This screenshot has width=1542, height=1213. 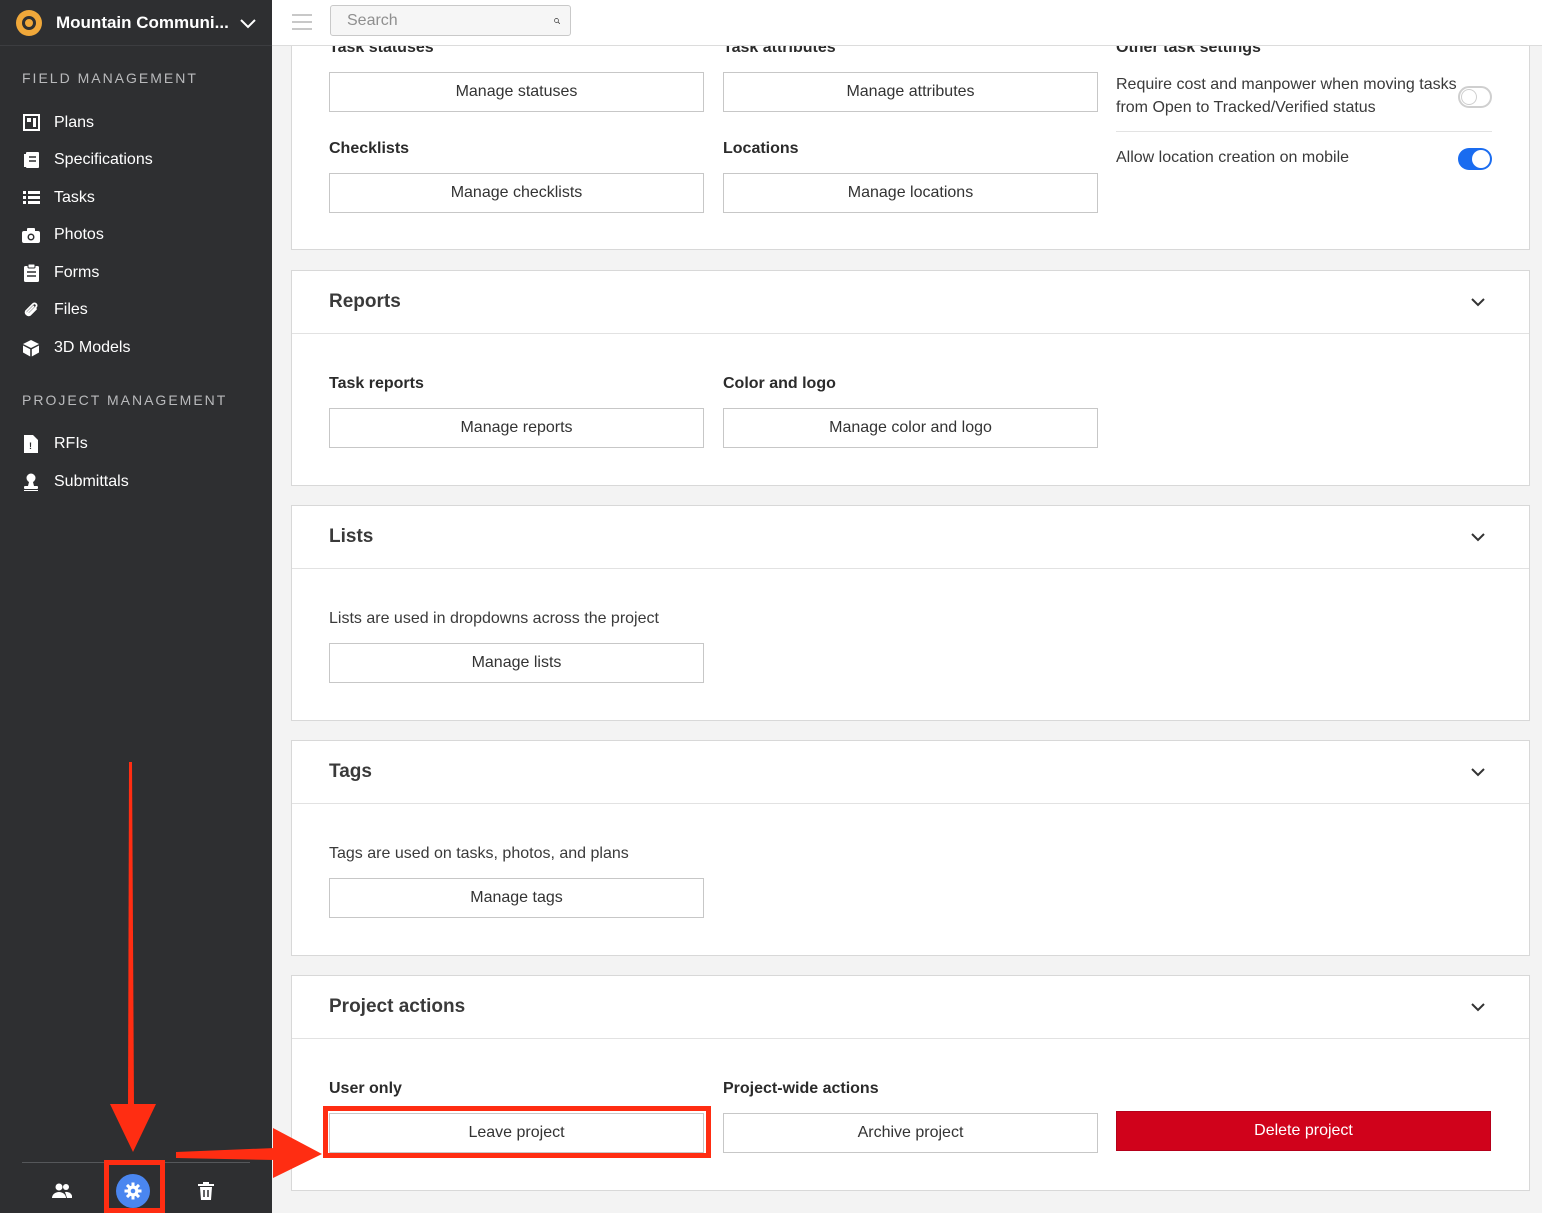 What do you see at coordinates (557, 21) in the screenshot?
I see `search-icon` at bounding box center [557, 21].